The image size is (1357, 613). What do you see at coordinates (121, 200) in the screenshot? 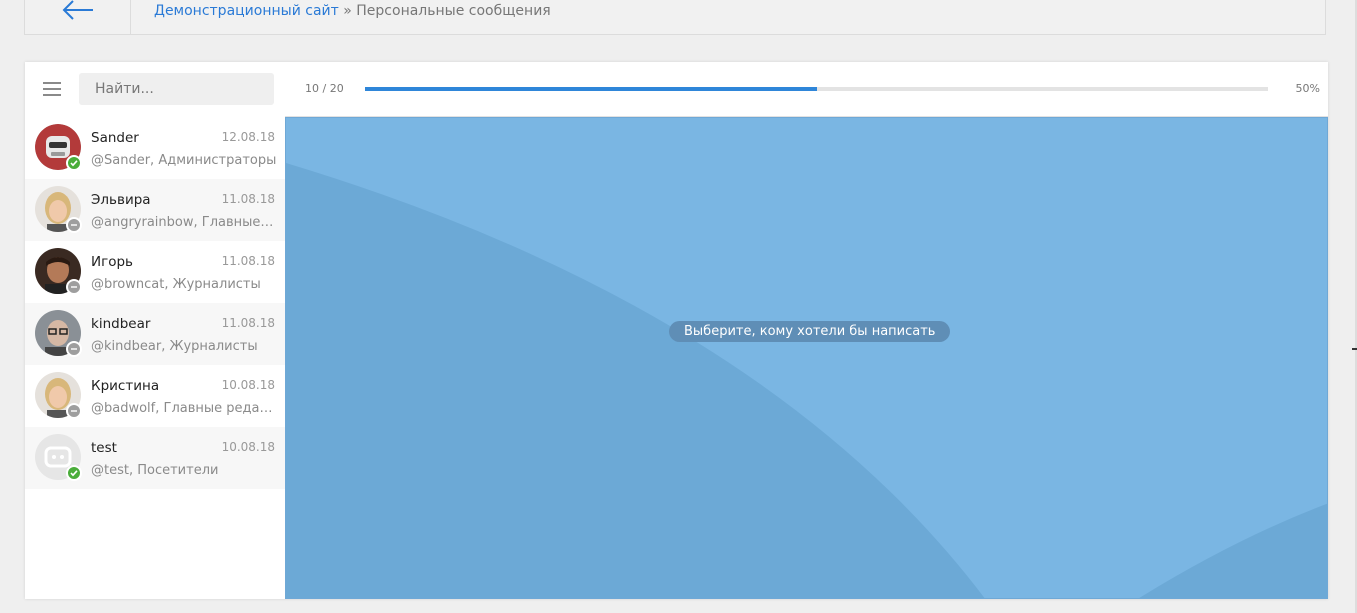
I see `conversation-name: Эльвира` at bounding box center [121, 200].